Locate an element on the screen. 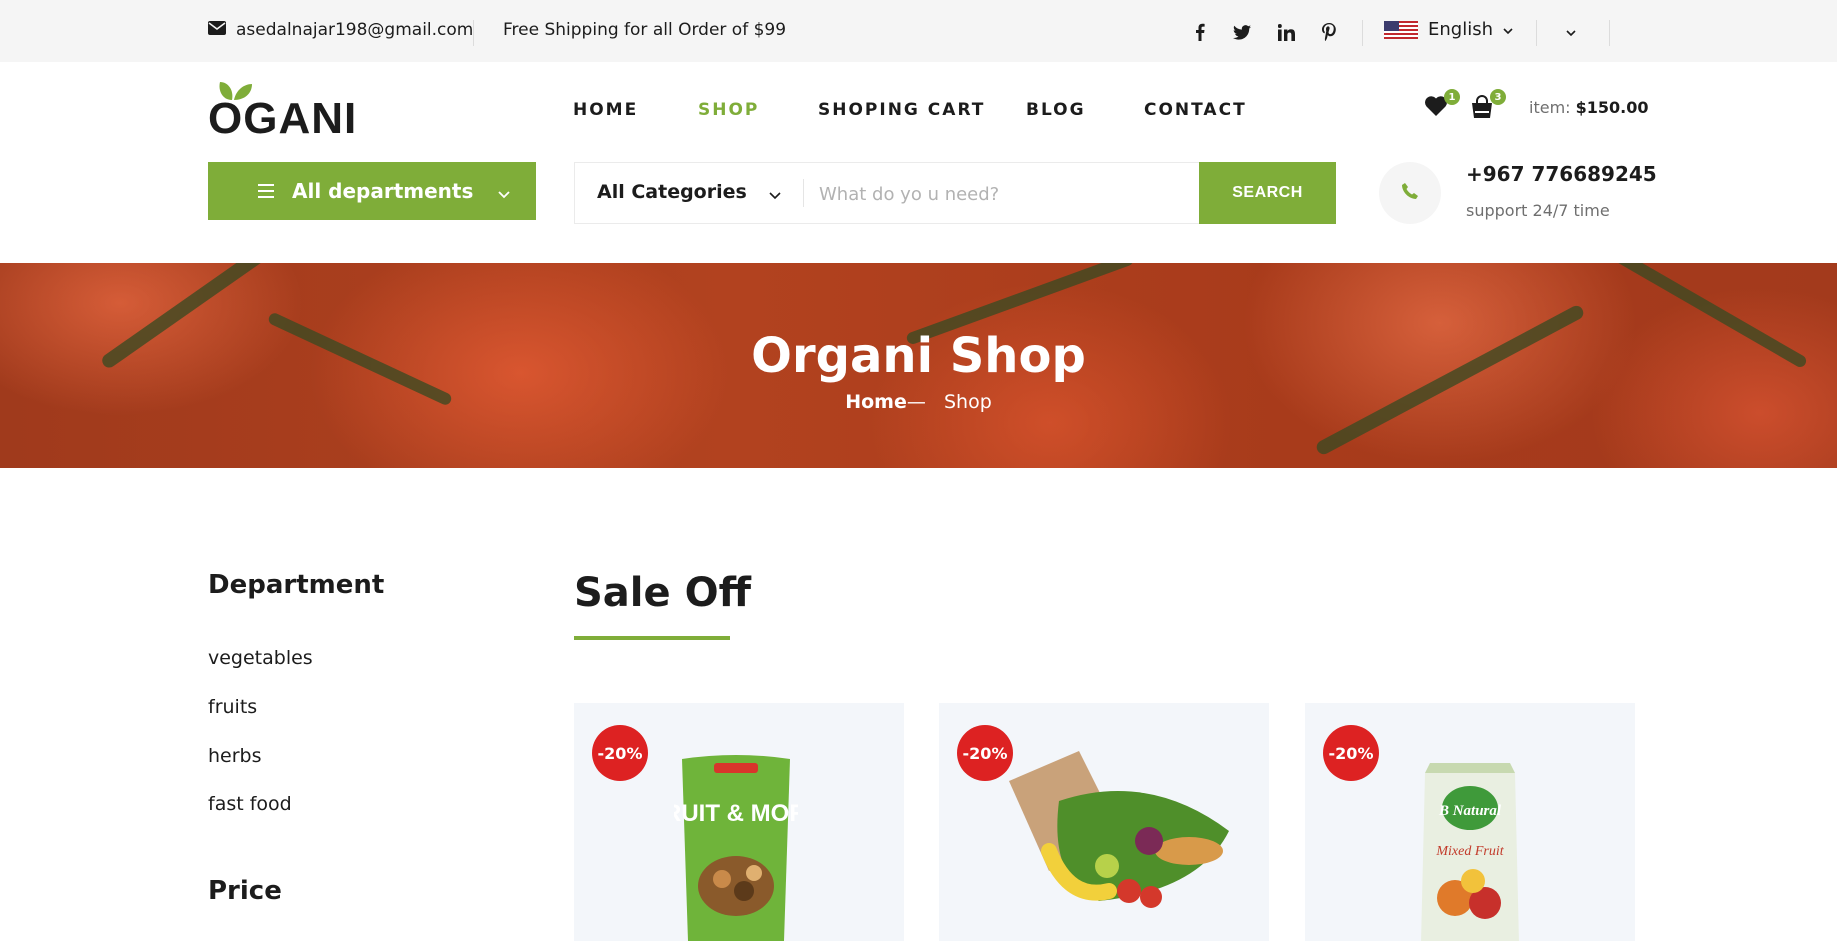 Image resolution: width=1837 pixels, height=941 pixels. logo: OGANI is located at coordinates (283, 111).